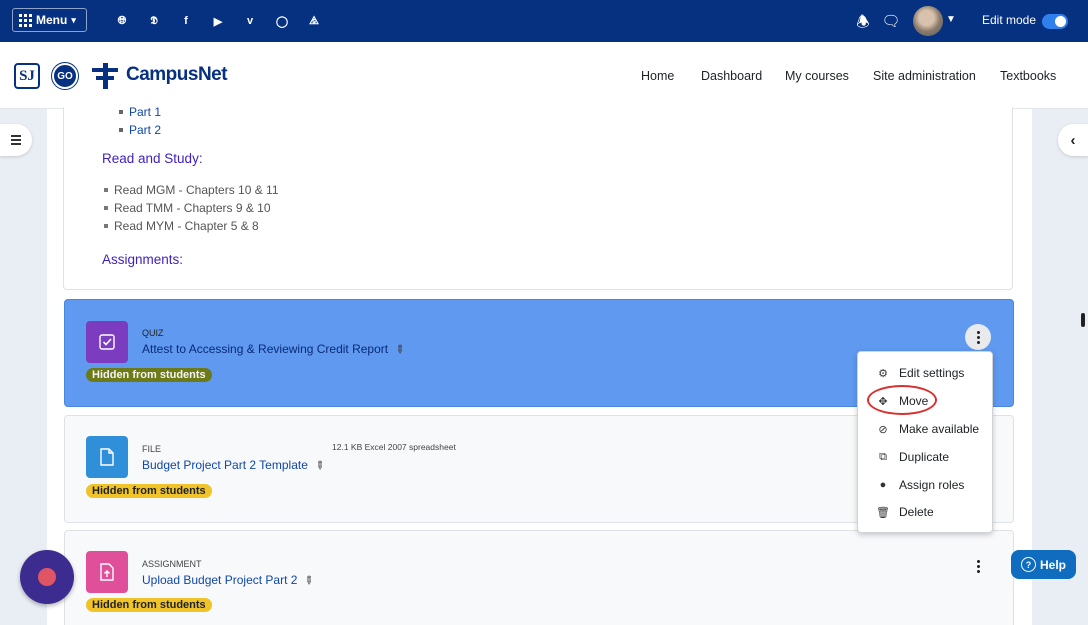 The image size is (1088, 625). Describe the element at coordinates (932, 373) in the screenshot. I see `menu-item-label: Edit settings` at that location.